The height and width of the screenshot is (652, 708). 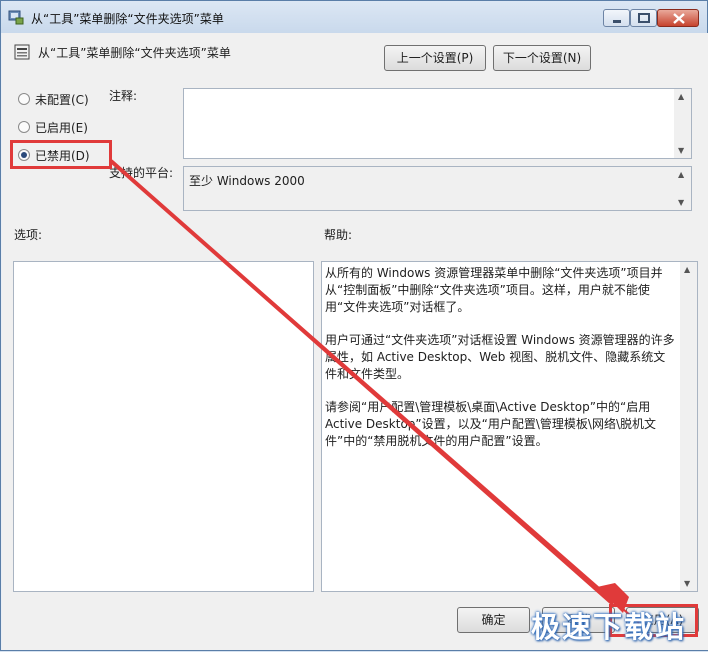 I want to click on options-label: 选项:, so click(x=28, y=235).